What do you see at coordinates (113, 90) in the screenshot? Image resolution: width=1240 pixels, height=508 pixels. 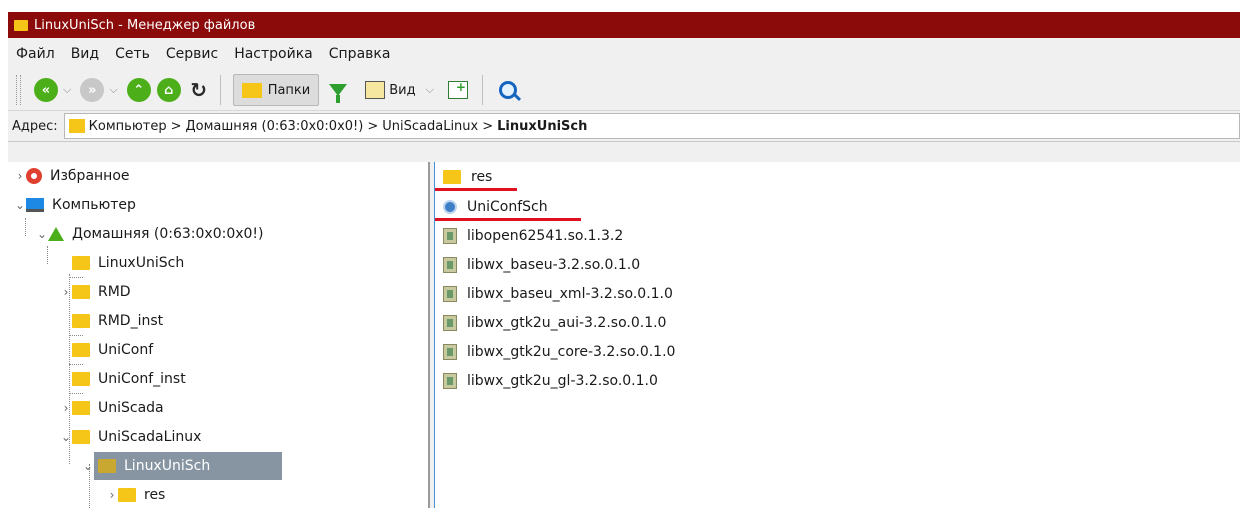 I see `forward-history-dropdown: ⌵` at bounding box center [113, 90].